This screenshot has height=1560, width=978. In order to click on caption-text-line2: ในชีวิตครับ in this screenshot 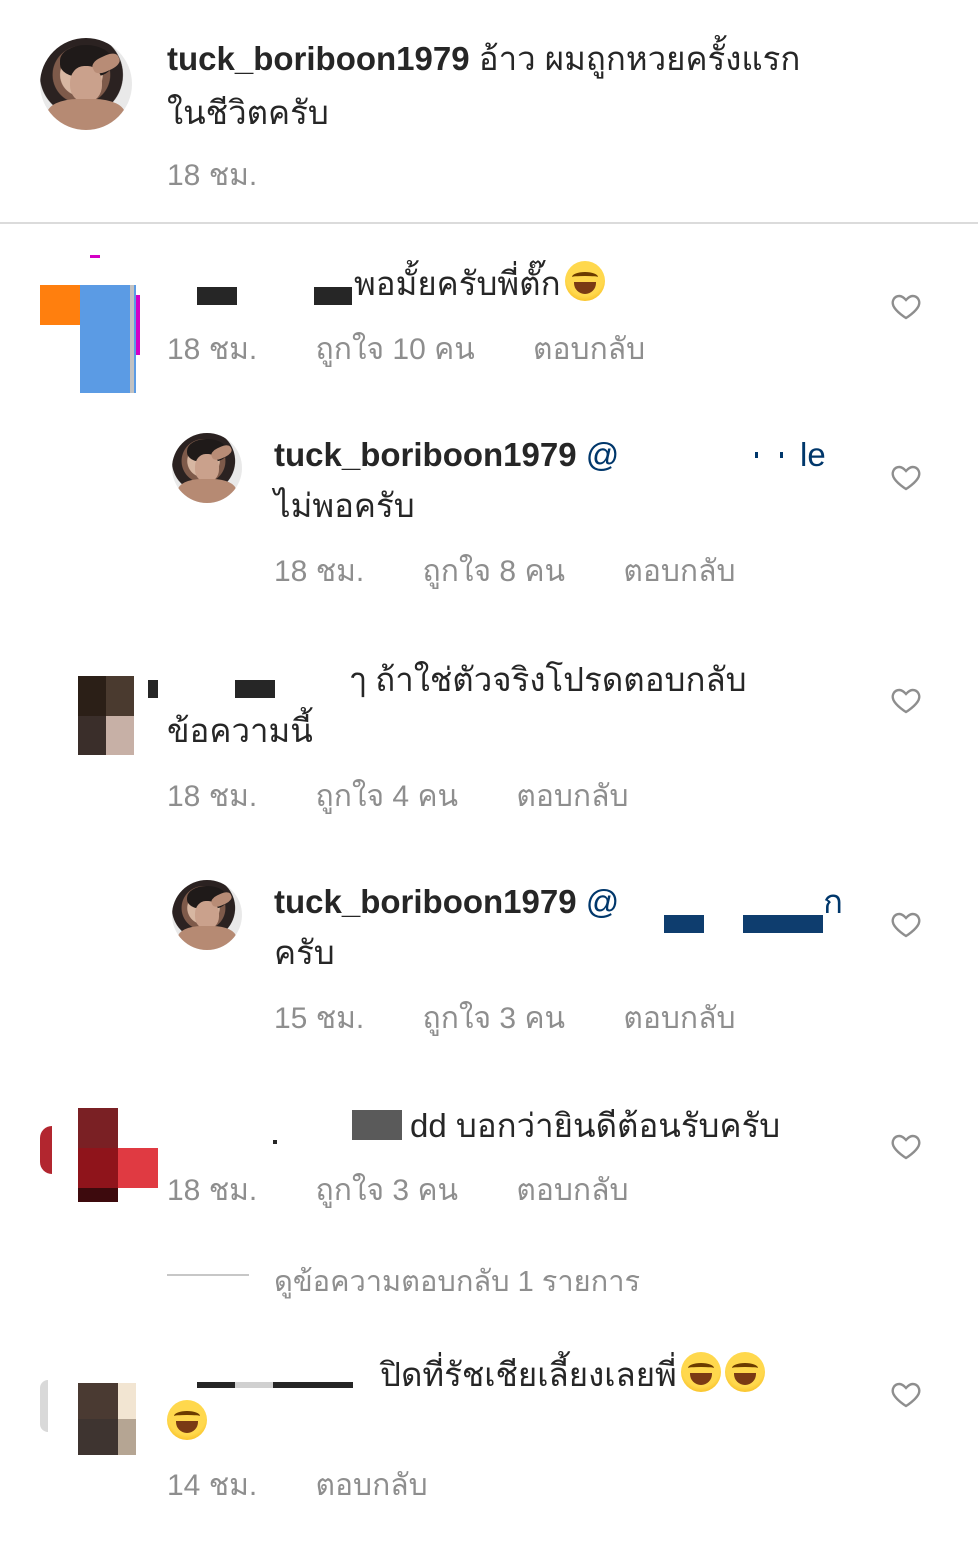, I will do `click(248, 112)`.